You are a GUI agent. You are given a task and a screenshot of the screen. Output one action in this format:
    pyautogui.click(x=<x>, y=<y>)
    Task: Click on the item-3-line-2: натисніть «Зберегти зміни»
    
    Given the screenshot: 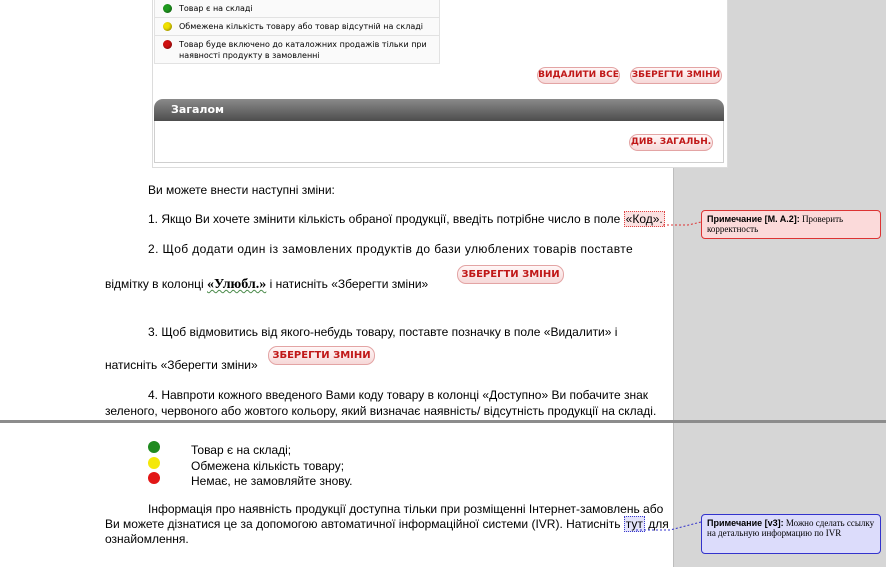 What is the action you would take?
    pyautogui.click(x=181, y=365)
    